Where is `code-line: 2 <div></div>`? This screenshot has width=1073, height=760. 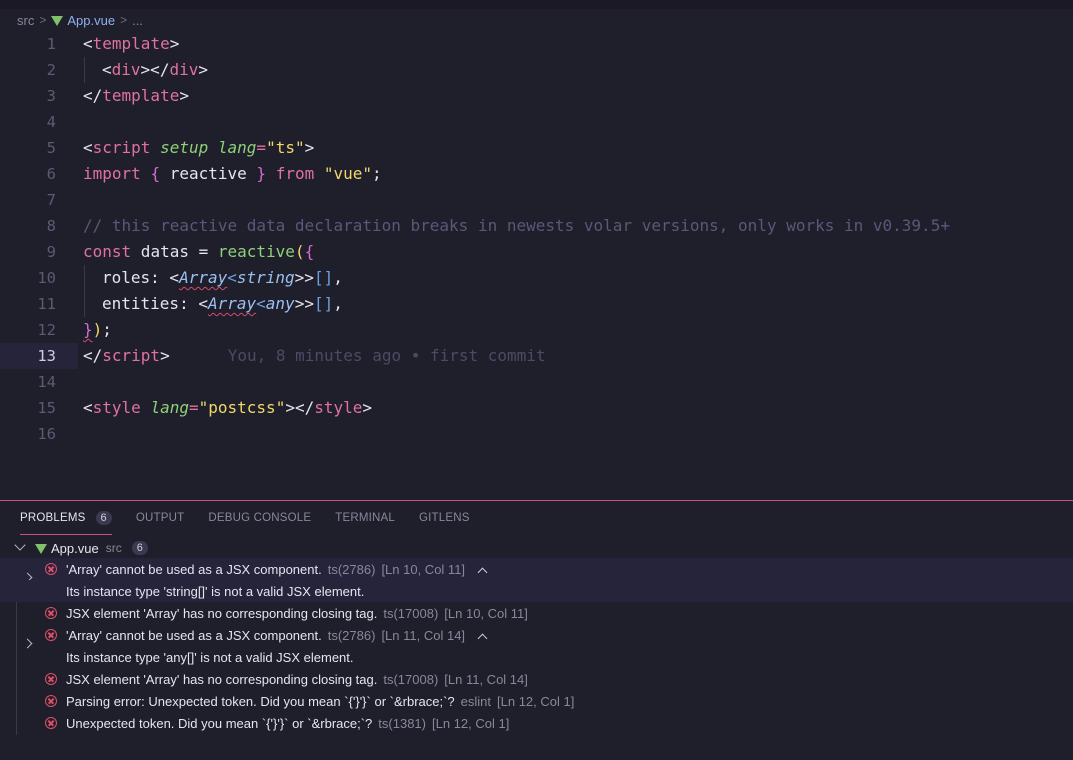 code-line: 2 <div></div> is located at coordinates (536, 70).